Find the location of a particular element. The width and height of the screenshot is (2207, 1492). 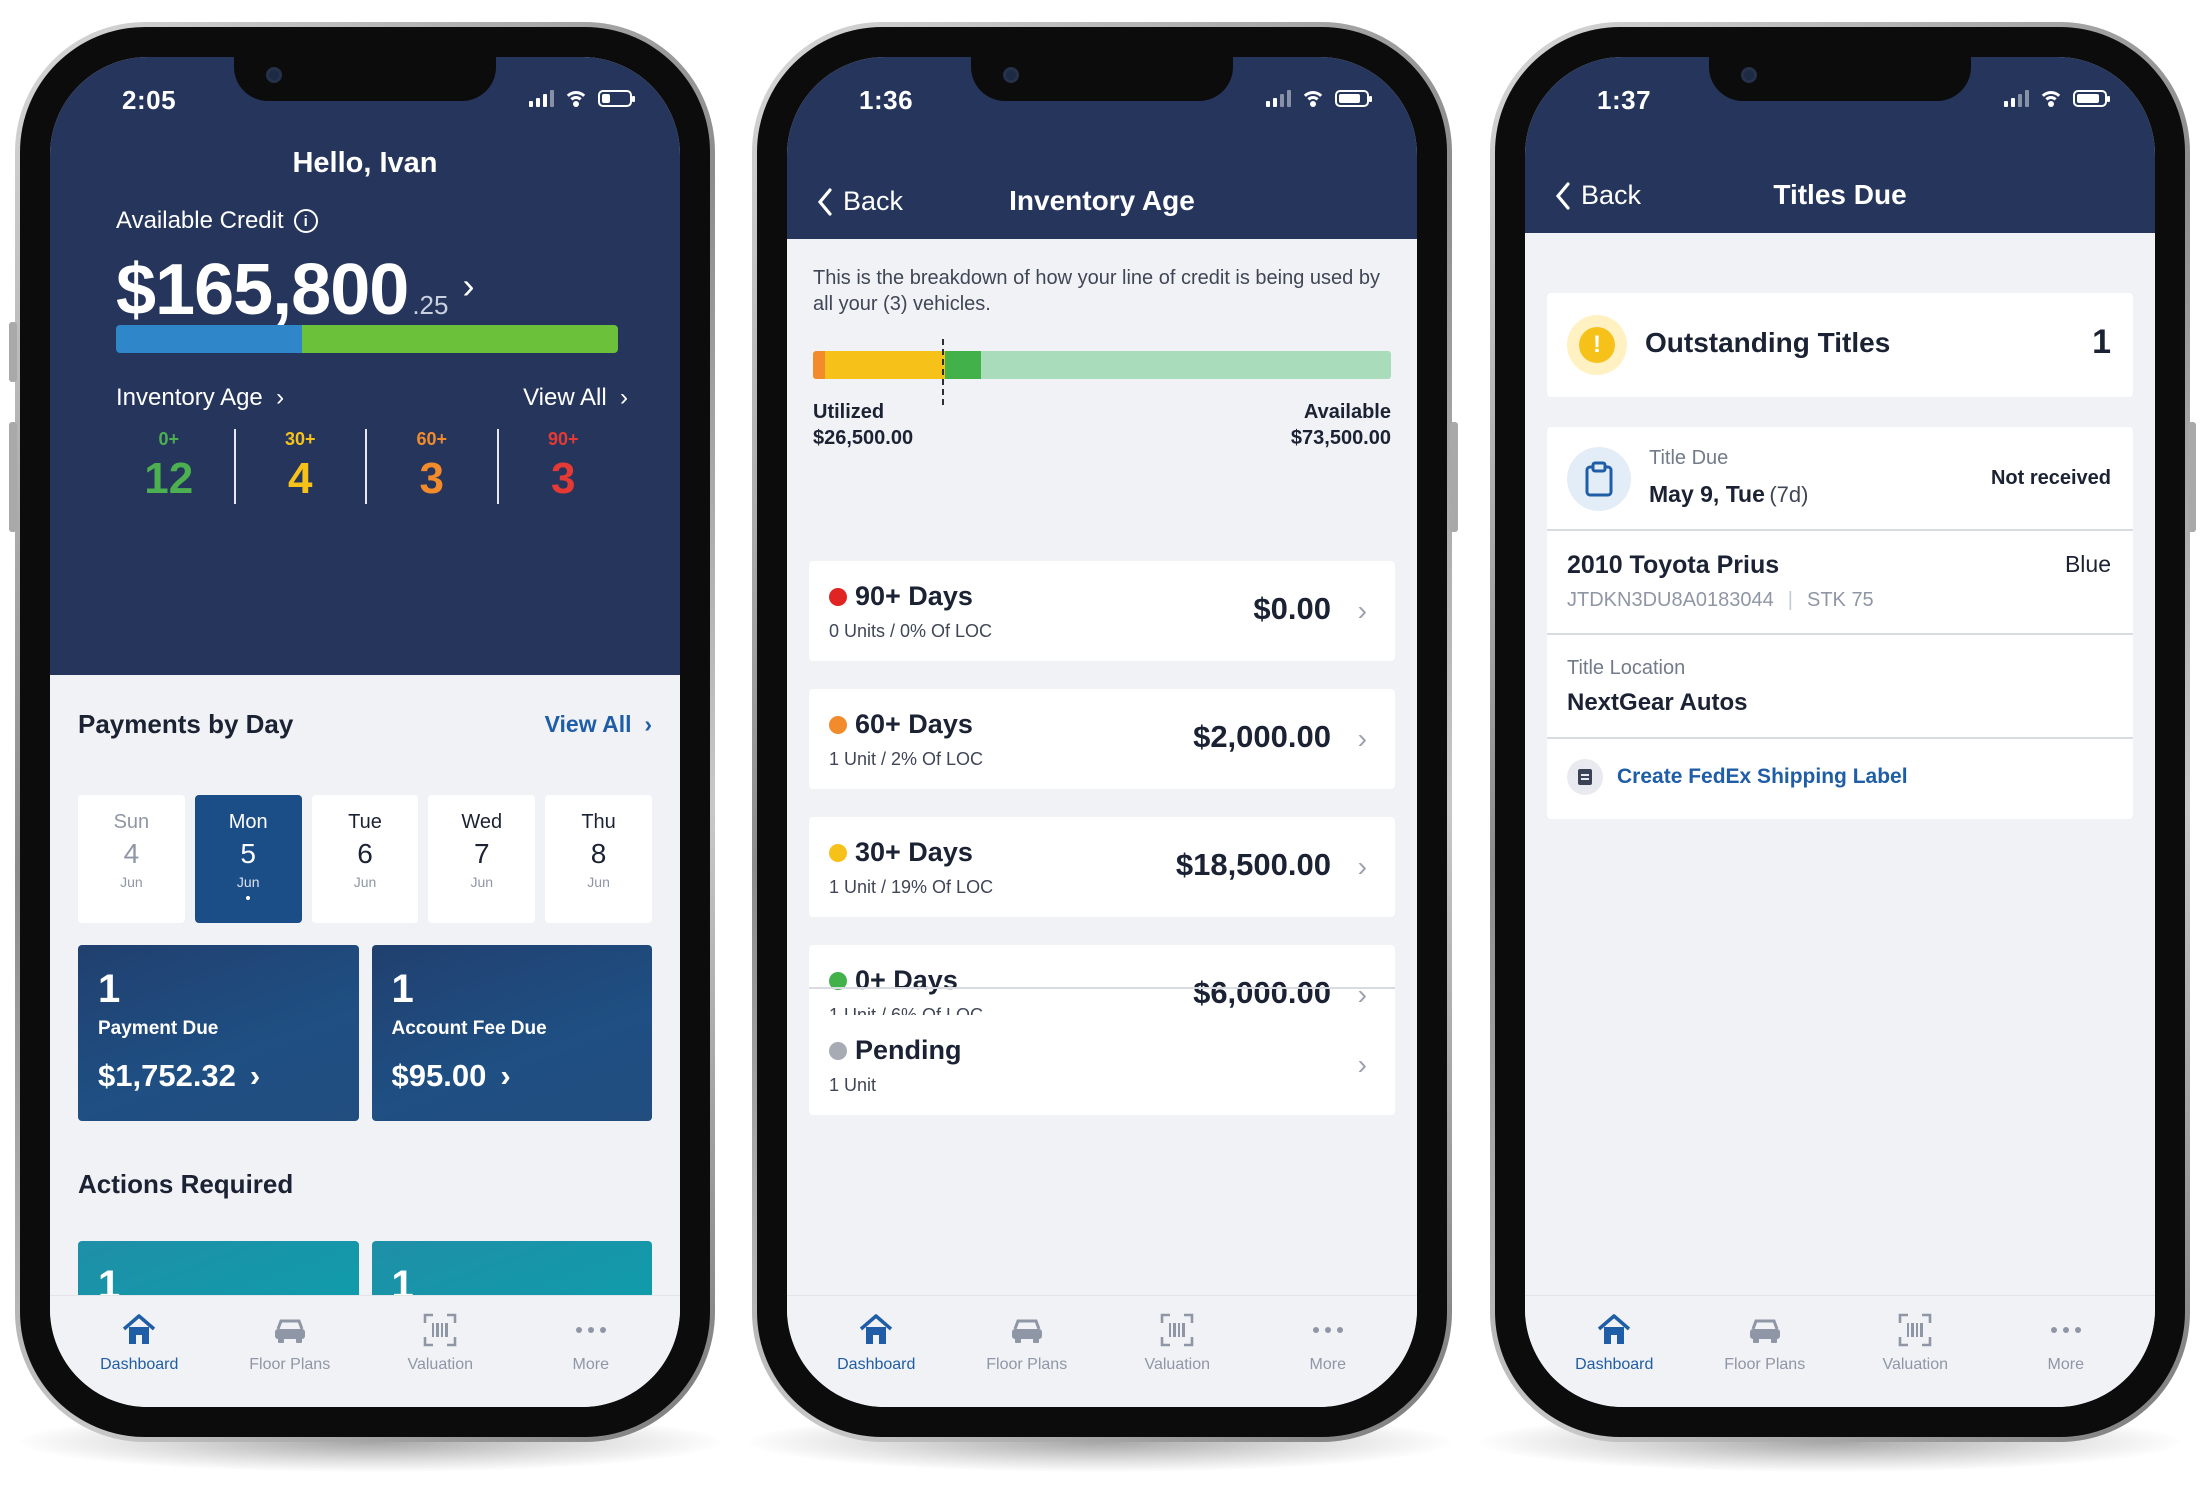

day-name: Mon is located at coordinates (248, 822).